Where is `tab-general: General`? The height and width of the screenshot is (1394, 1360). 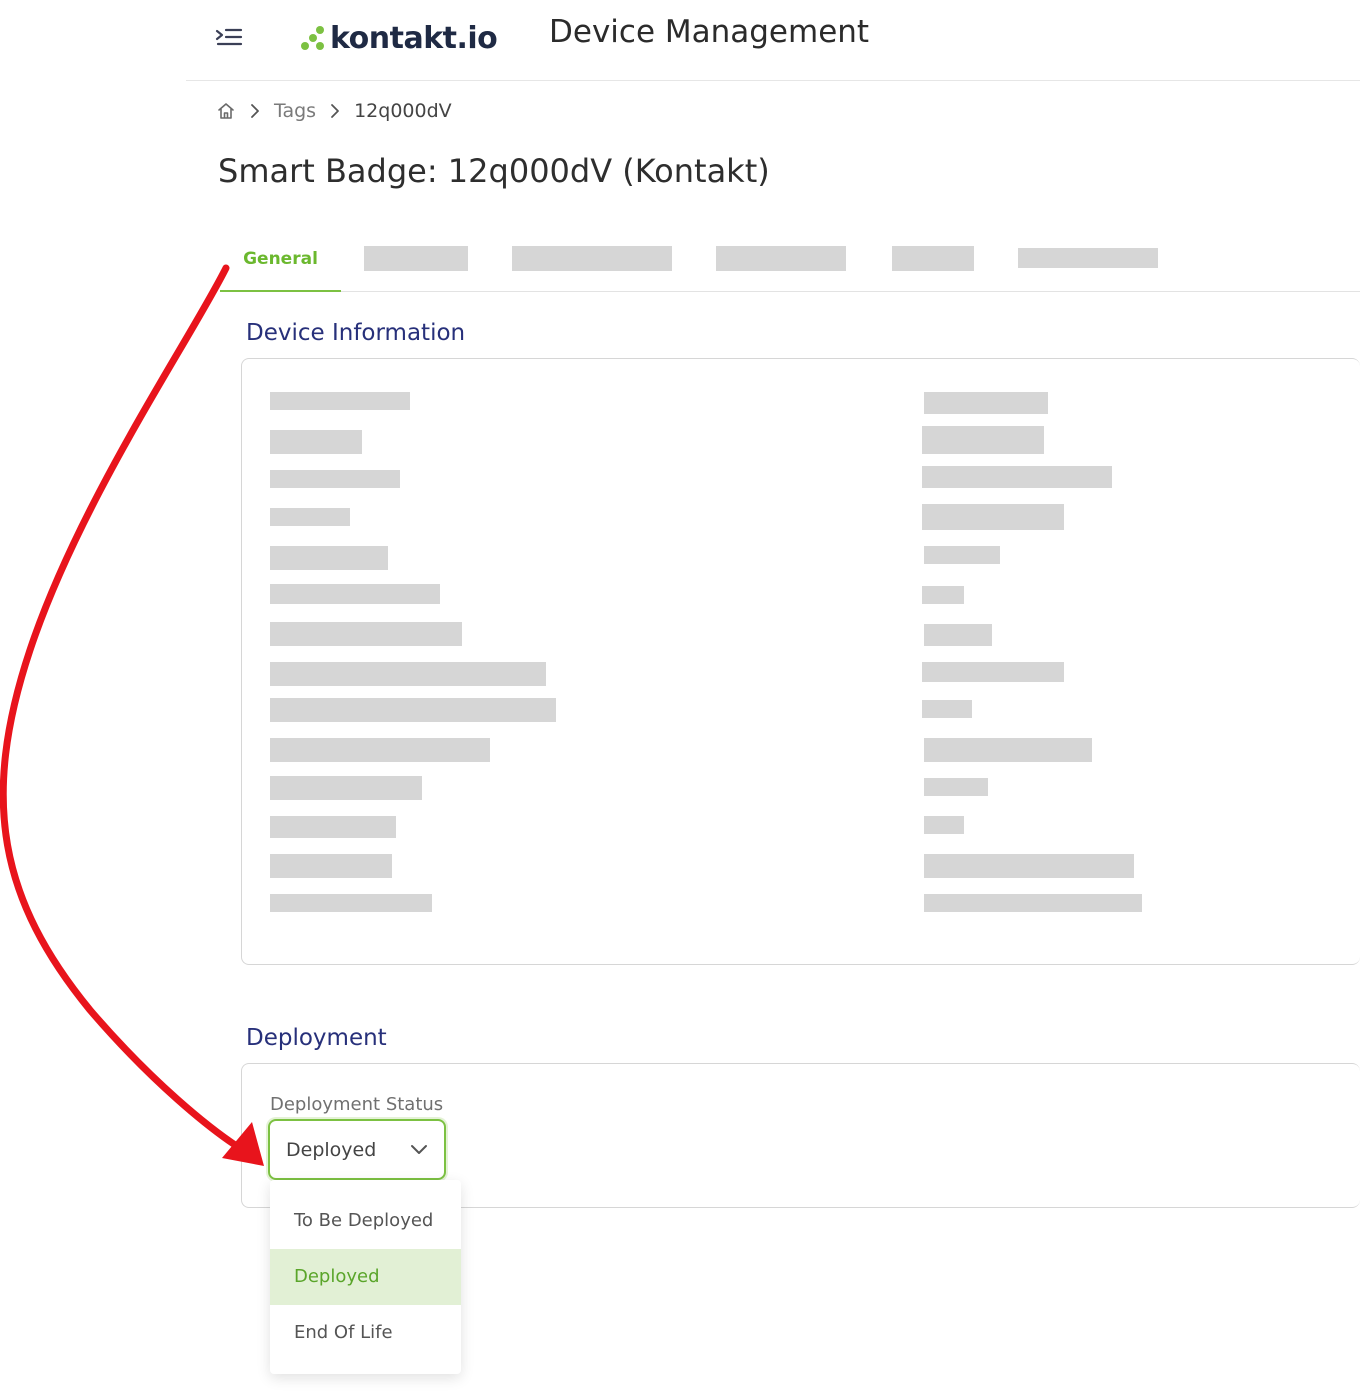
tab-general: General is located at coordinates (280, 266).